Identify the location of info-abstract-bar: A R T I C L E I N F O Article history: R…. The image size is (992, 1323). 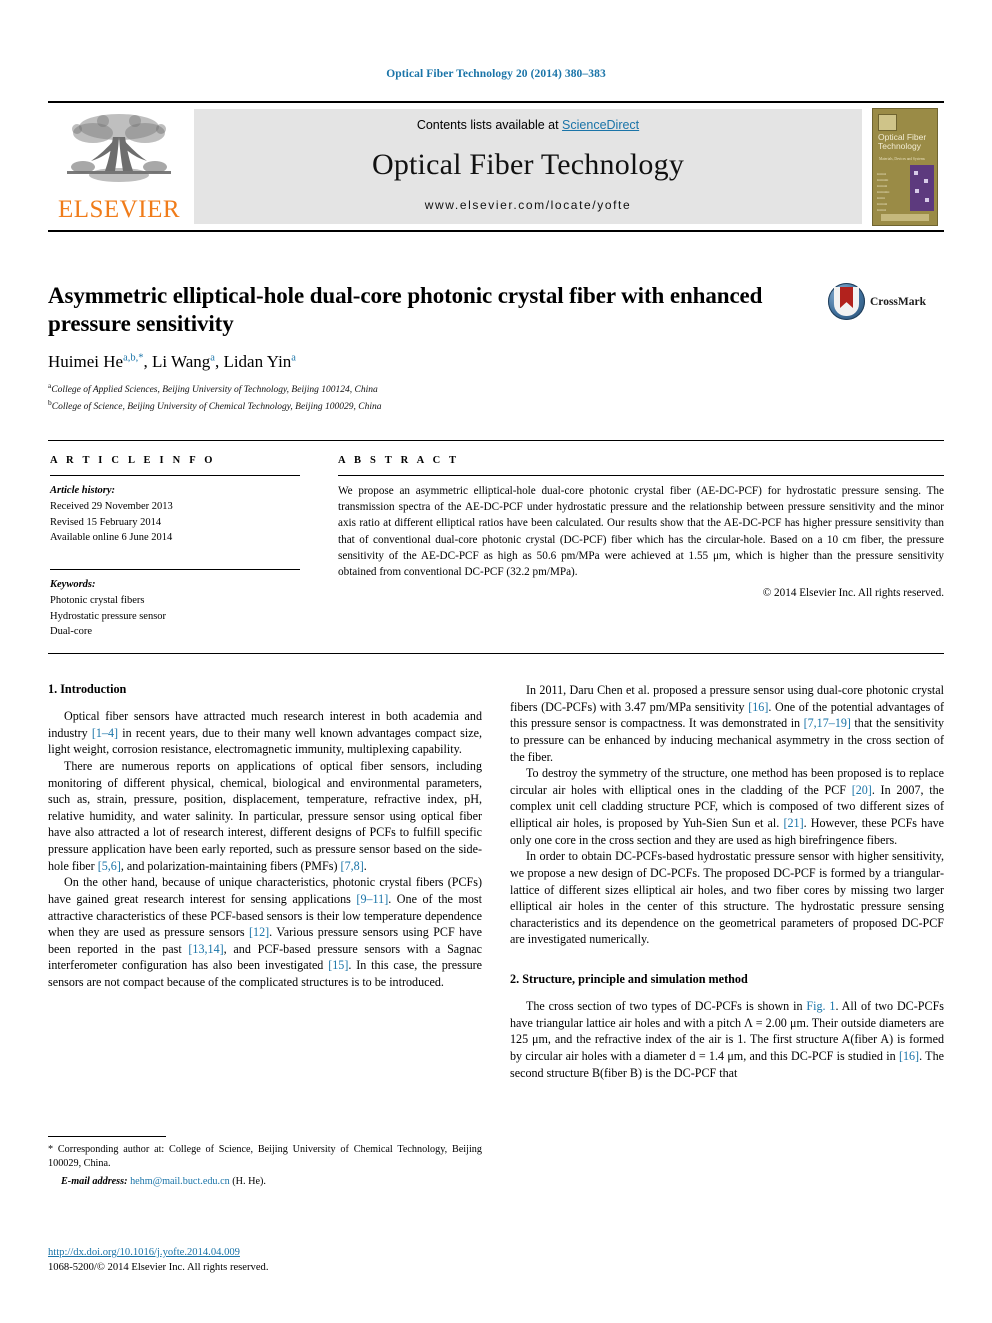
(496, 547).